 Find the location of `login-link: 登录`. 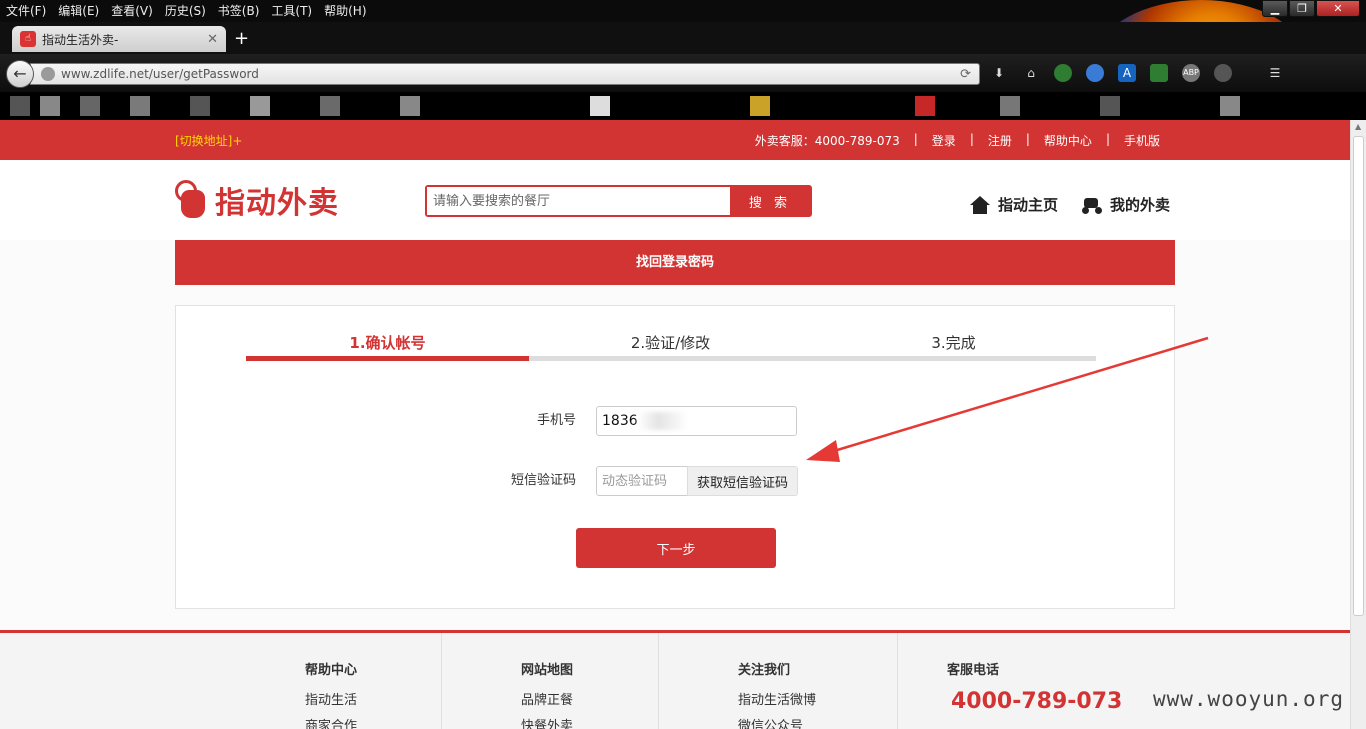

login-link: 登录 is located at coordinates (944, 140).